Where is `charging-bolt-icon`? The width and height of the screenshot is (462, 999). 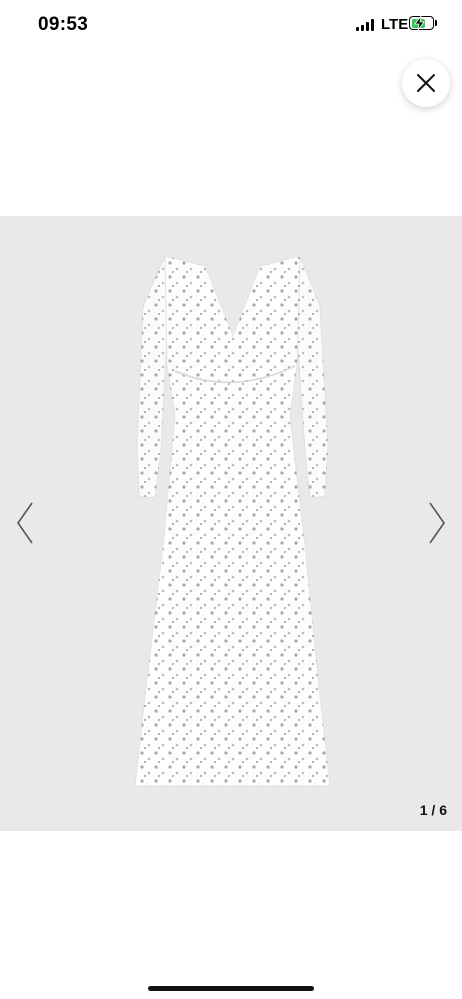 charging-bolt-icon is located at coordinates (419, 23).